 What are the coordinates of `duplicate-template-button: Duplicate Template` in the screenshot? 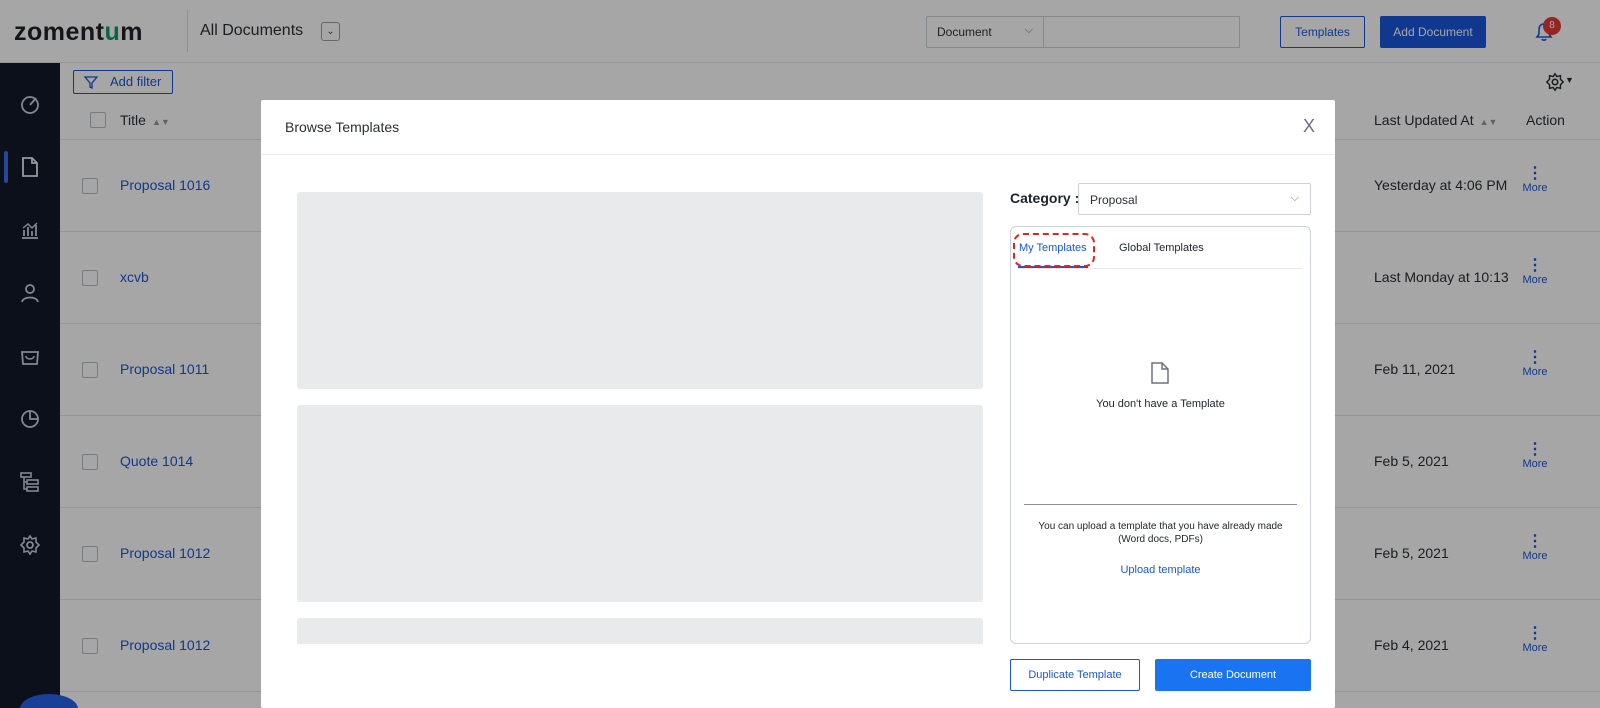 It's located at (1075, 675).